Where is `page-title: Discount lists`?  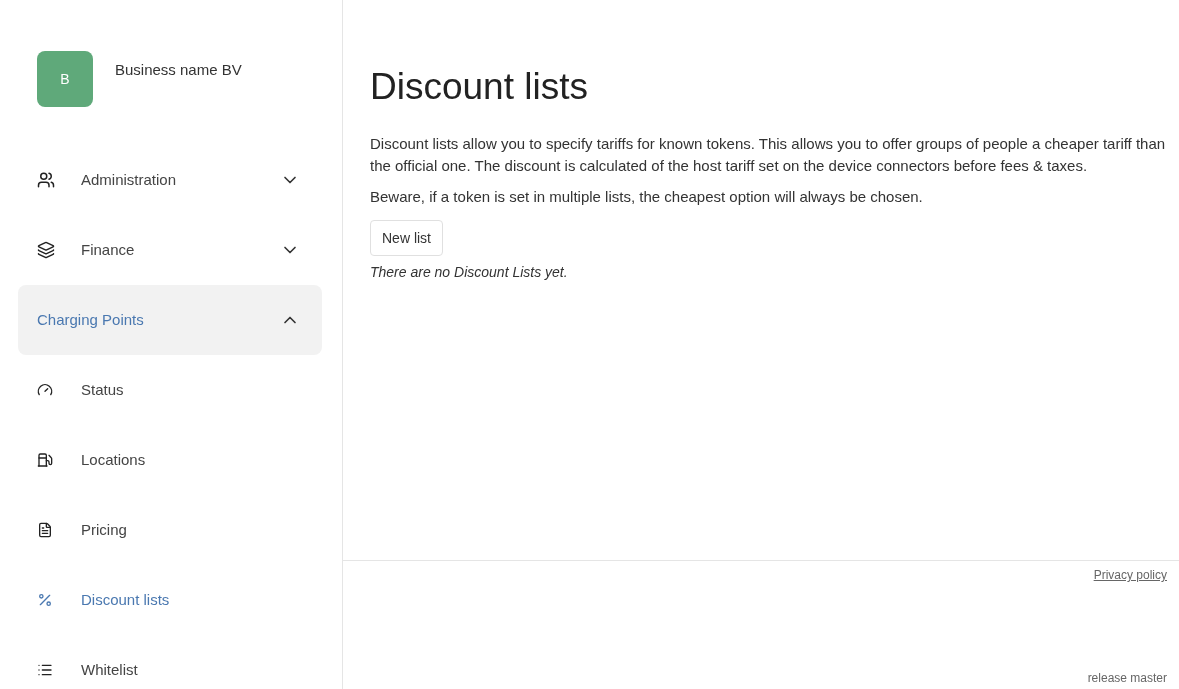 page-title: Discount lists is located at coordinates (479, 86).